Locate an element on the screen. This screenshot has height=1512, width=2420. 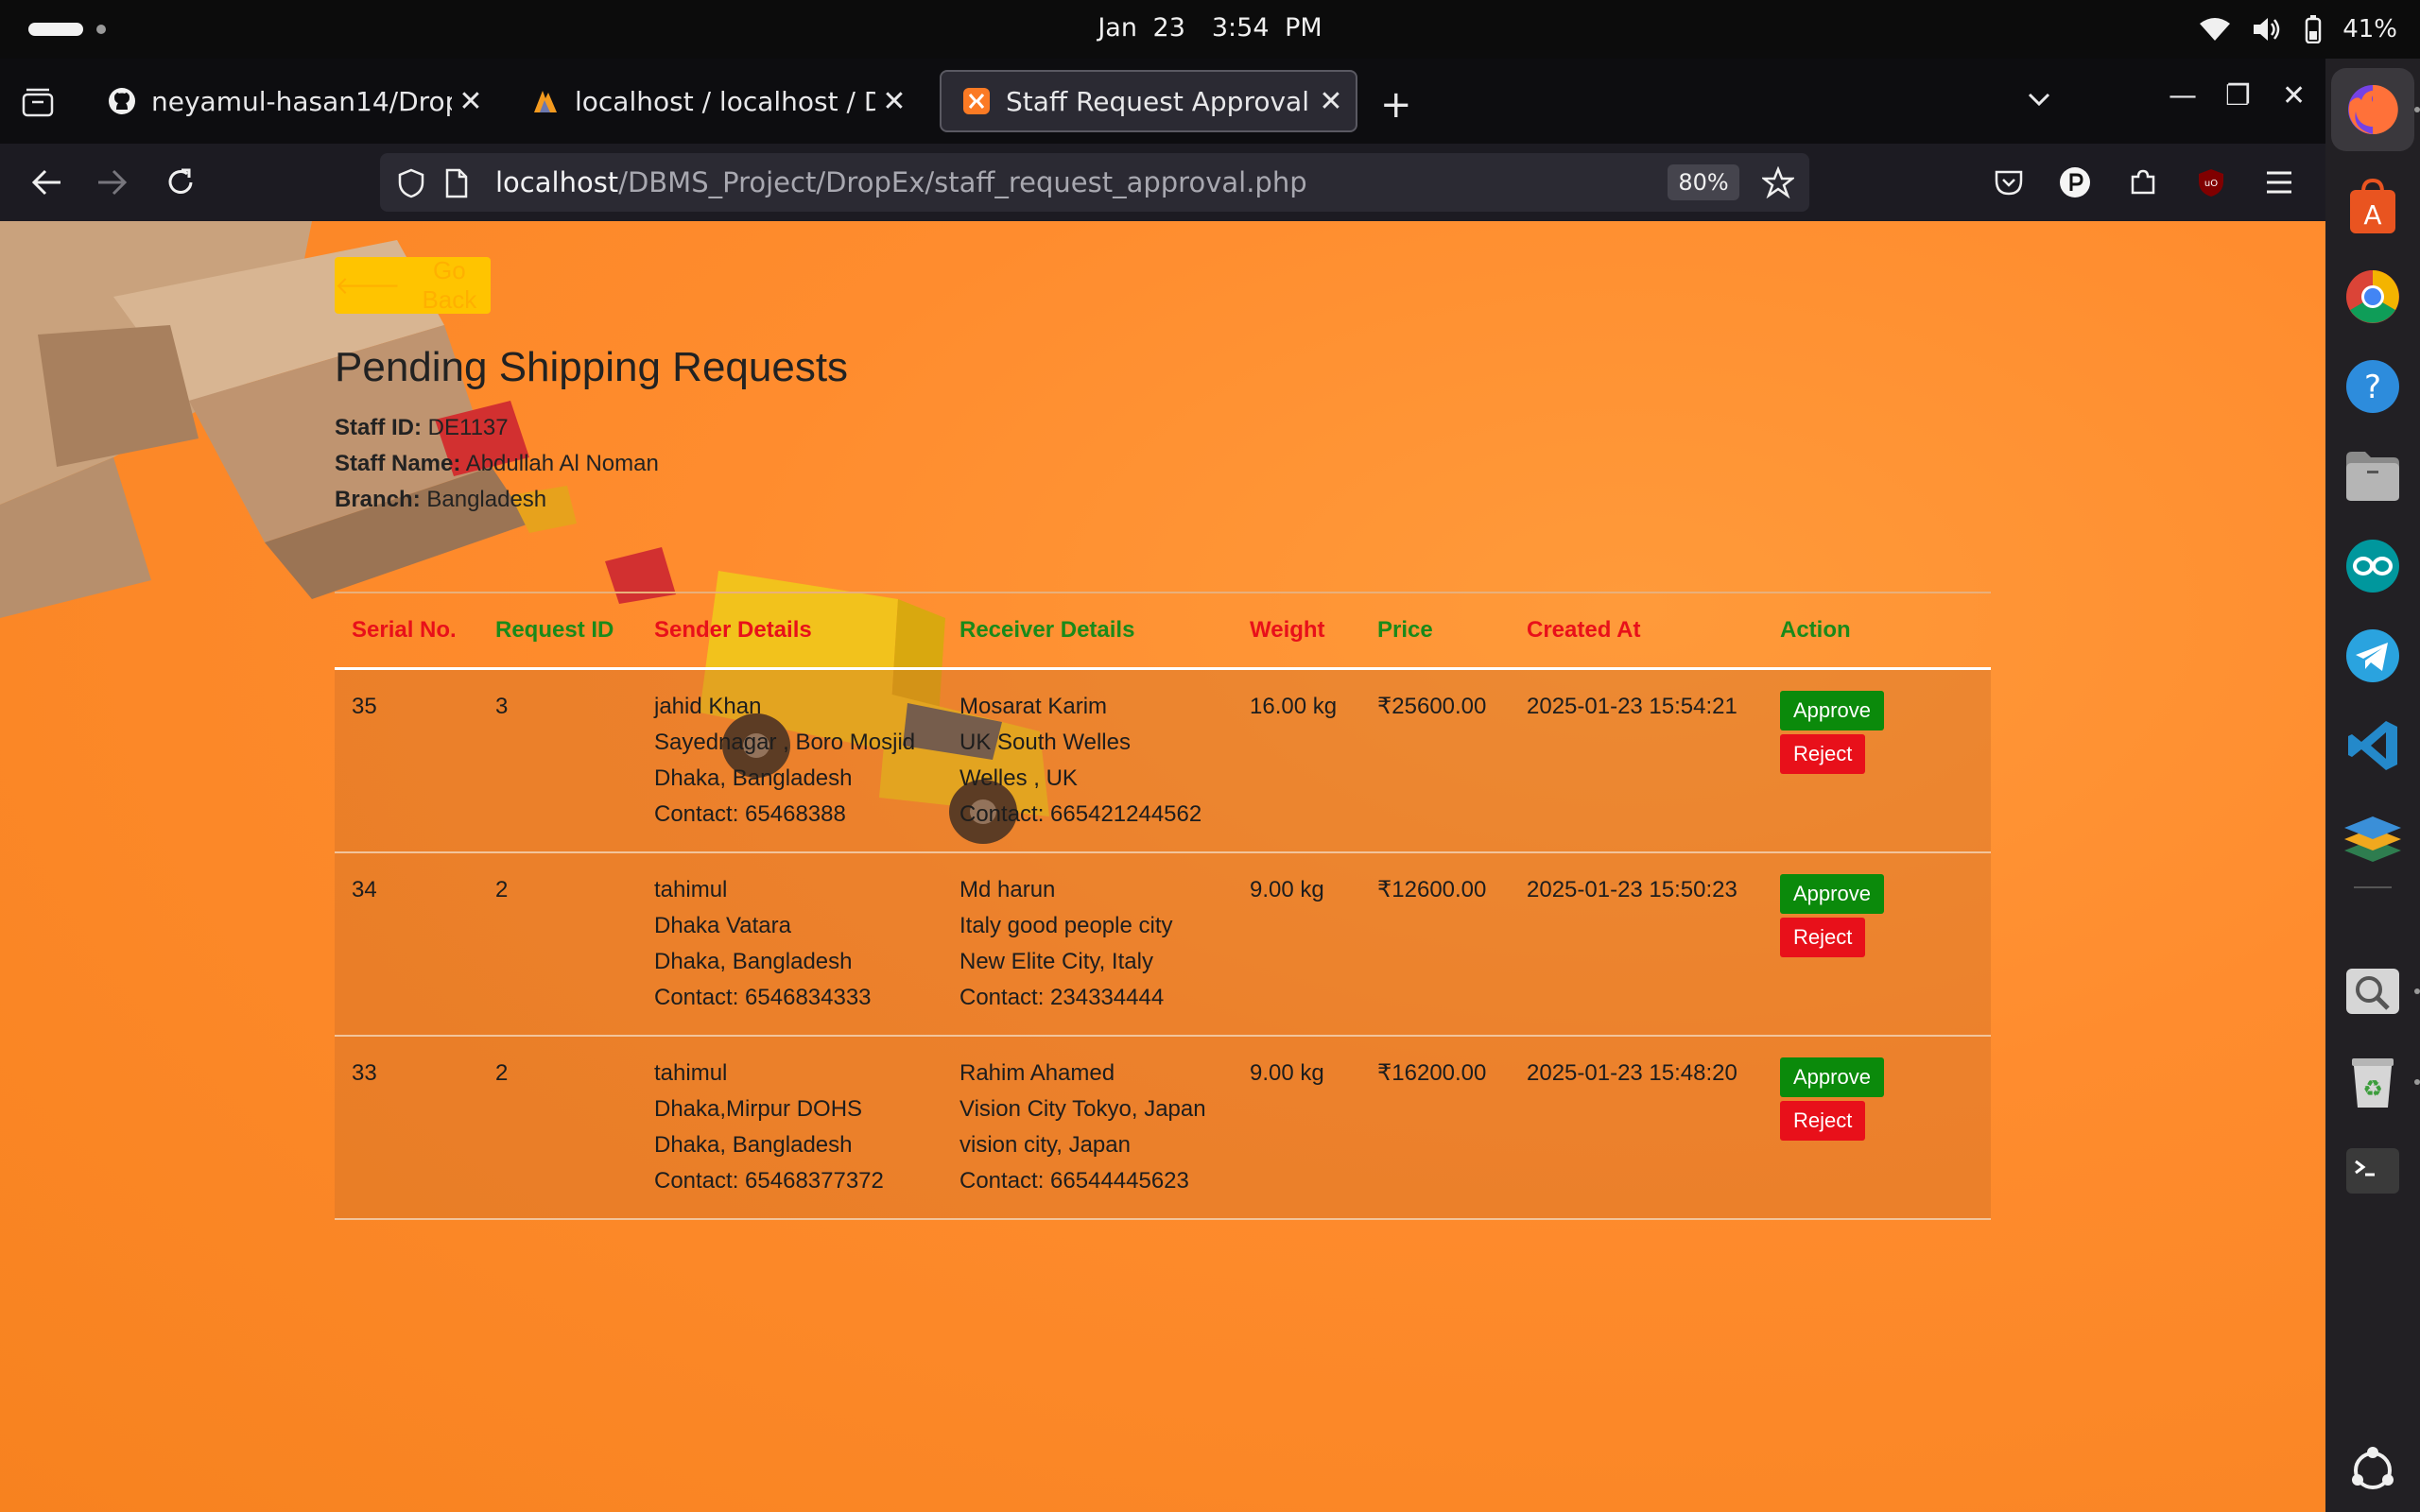
dock-arduino is located at coordinates (2373, 566).